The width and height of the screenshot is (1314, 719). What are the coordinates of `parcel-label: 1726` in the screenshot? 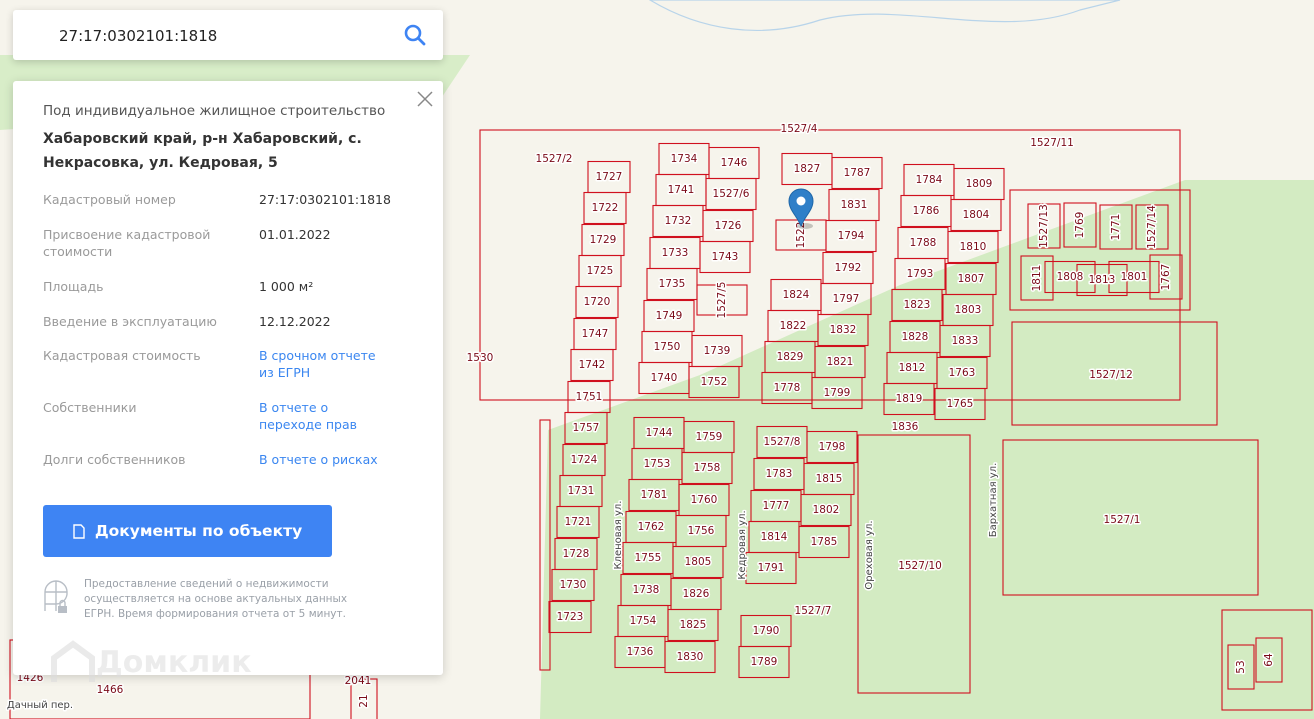 It's located at (728, 226).